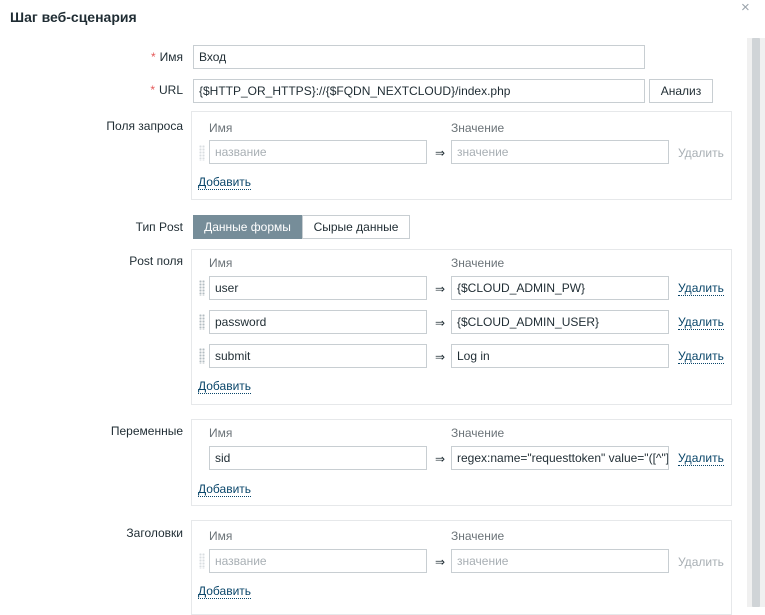 The height and width of the screenshot is (615, 765). I want to click on post-type-label: Тип Post, so click(159, 227).